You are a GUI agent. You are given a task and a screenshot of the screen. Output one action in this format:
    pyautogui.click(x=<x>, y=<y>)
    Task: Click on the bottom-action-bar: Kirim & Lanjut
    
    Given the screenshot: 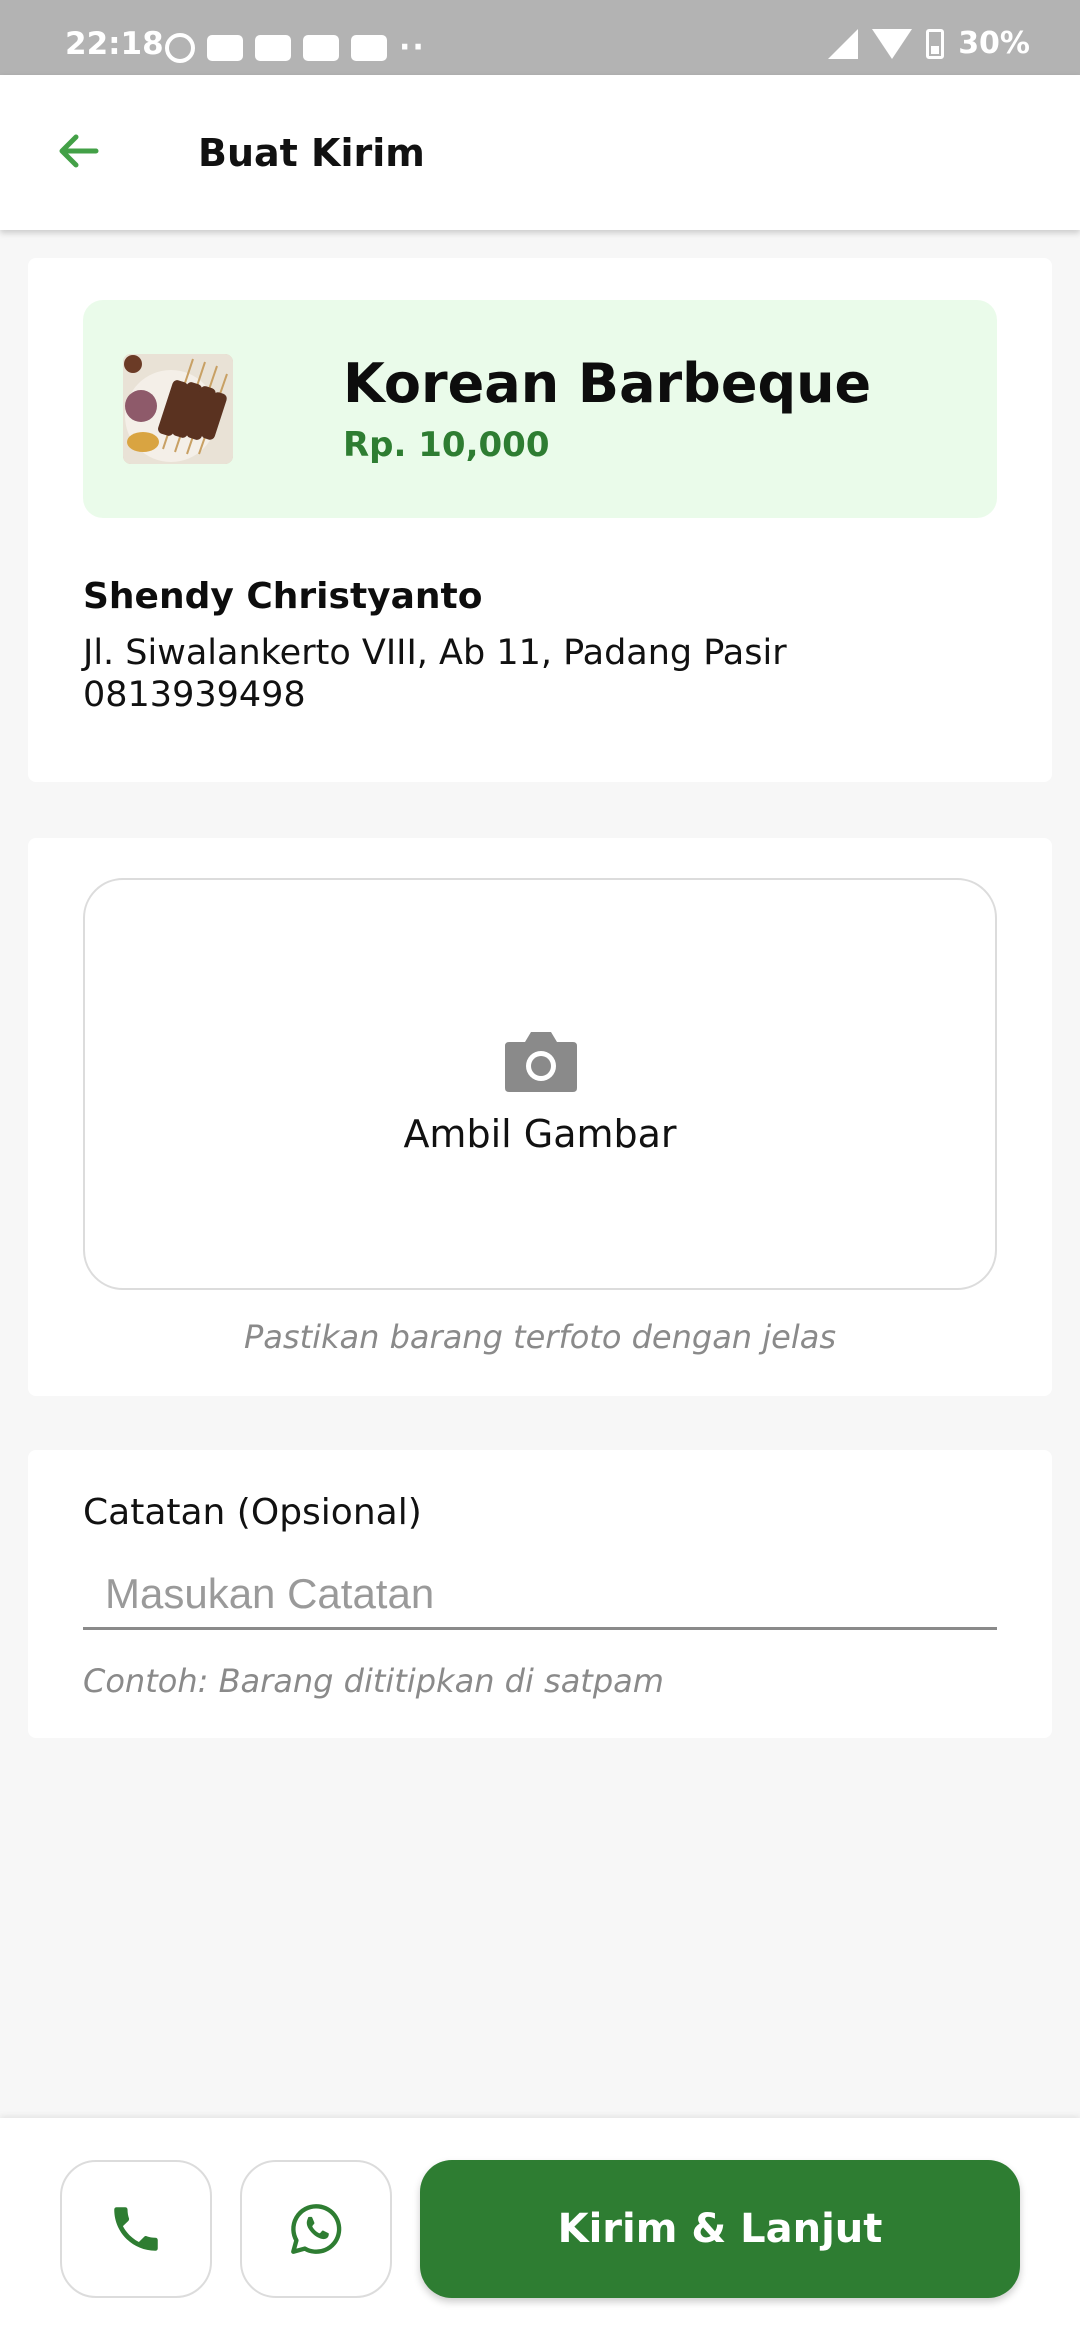 What is the action you would take?
    pyautogui.click(x=540, y=2229)
    